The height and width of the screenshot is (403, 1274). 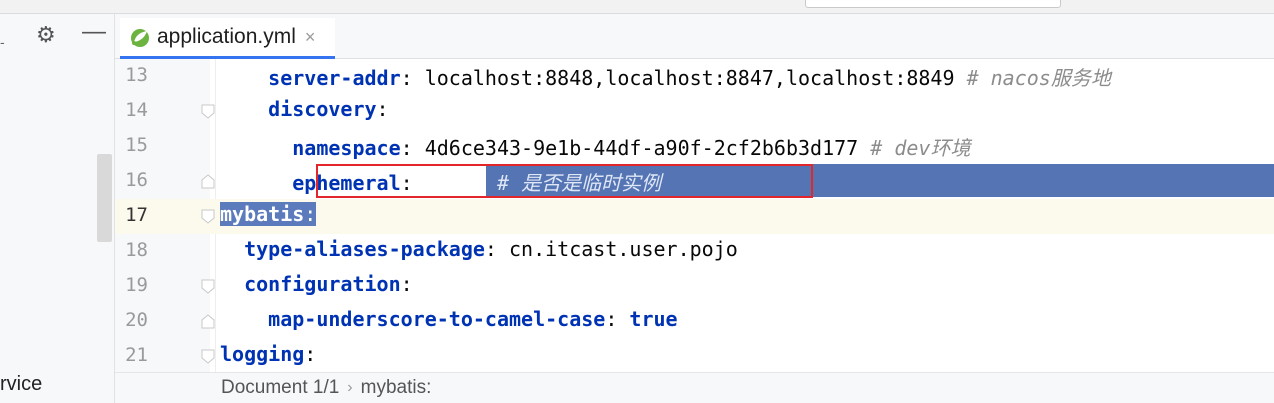 What do you see at coordinates (694, 111) in the screenshot?
I see `code-line: 14 discovery:` at bounding box center [694, 111].